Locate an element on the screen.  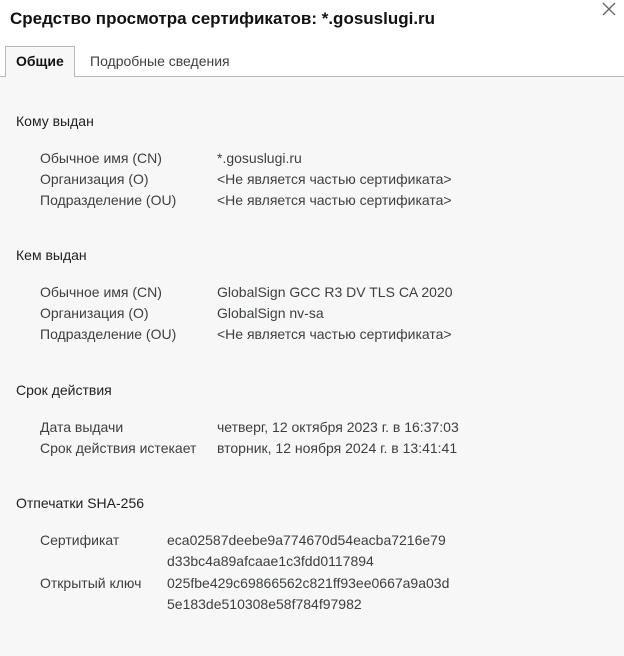
tab-details: Подробные сведения is located at coordinates (160, 61).